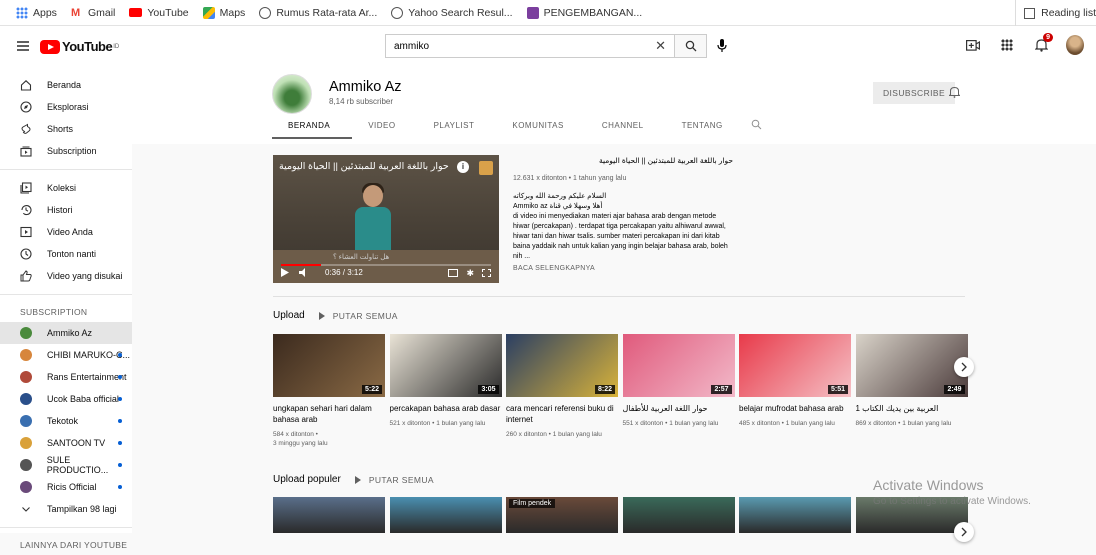 The width and height of the screenshot is (1096, 555). I want to click on reading-list-icon, so click(1030, 13).